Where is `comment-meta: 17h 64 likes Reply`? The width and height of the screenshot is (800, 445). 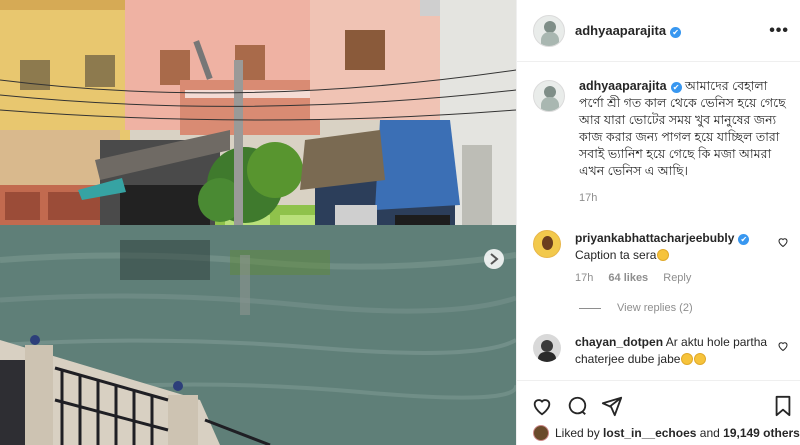
comment-meta: 17h 64 likes Reply is located at coordinates (675, 278).